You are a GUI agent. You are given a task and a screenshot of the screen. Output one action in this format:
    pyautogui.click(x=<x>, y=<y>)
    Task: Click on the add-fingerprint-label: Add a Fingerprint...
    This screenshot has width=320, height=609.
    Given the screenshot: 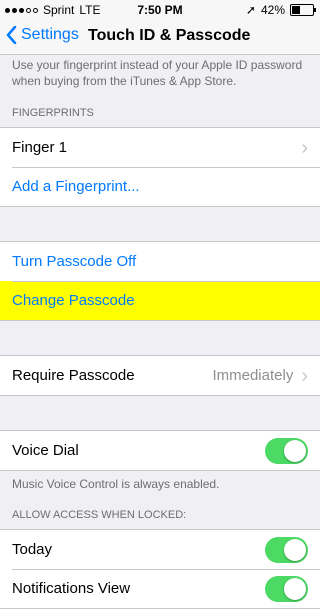 What is the action you would take?
    pyautogui.click(x=76, y=186)
    